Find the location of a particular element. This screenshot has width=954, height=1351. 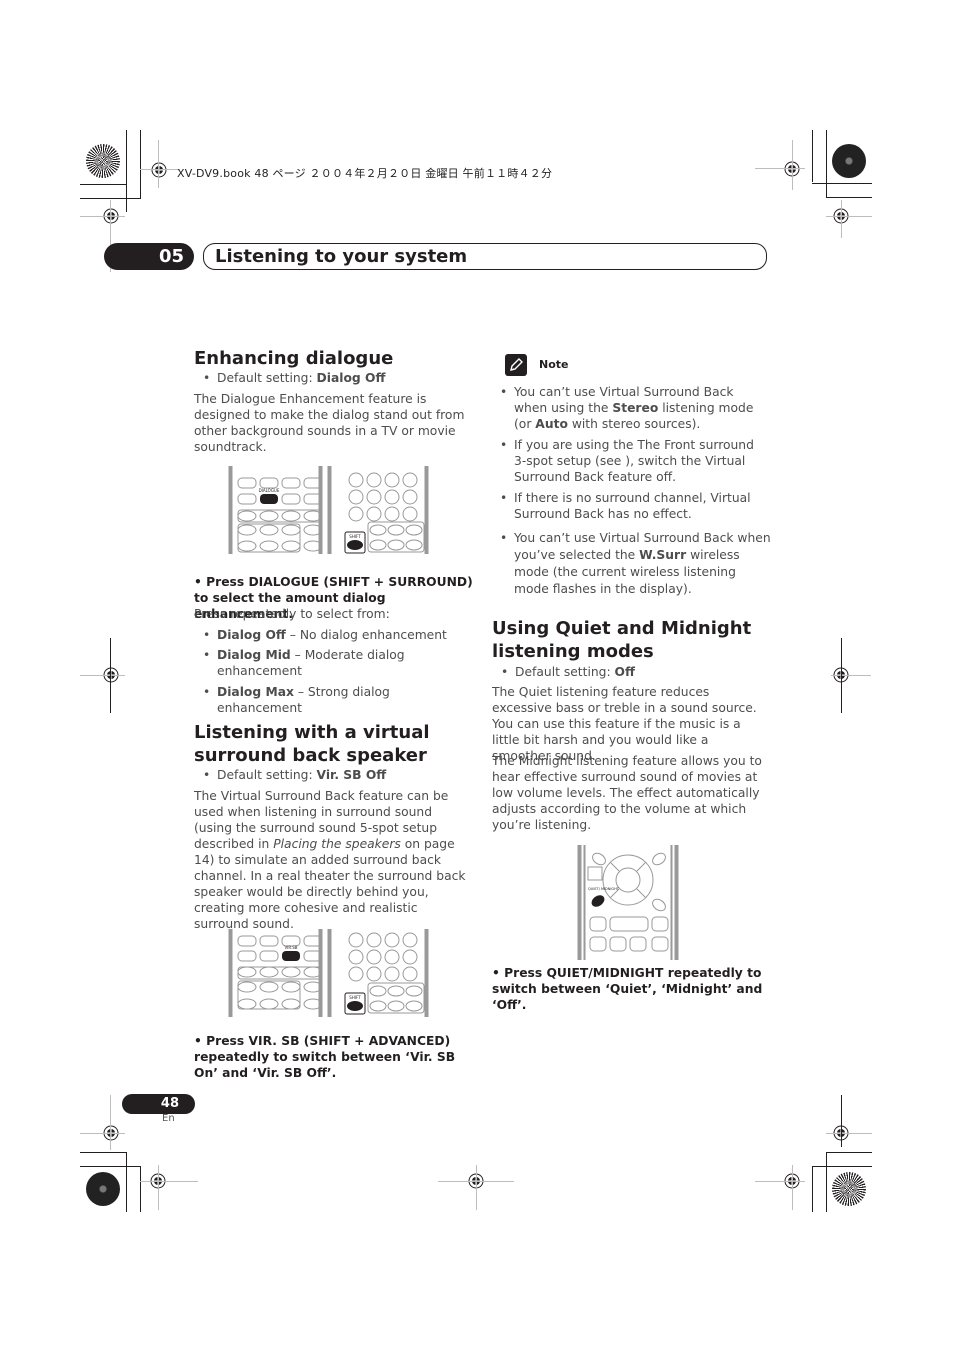

note-label: Note is located at coordinates (554, 364).